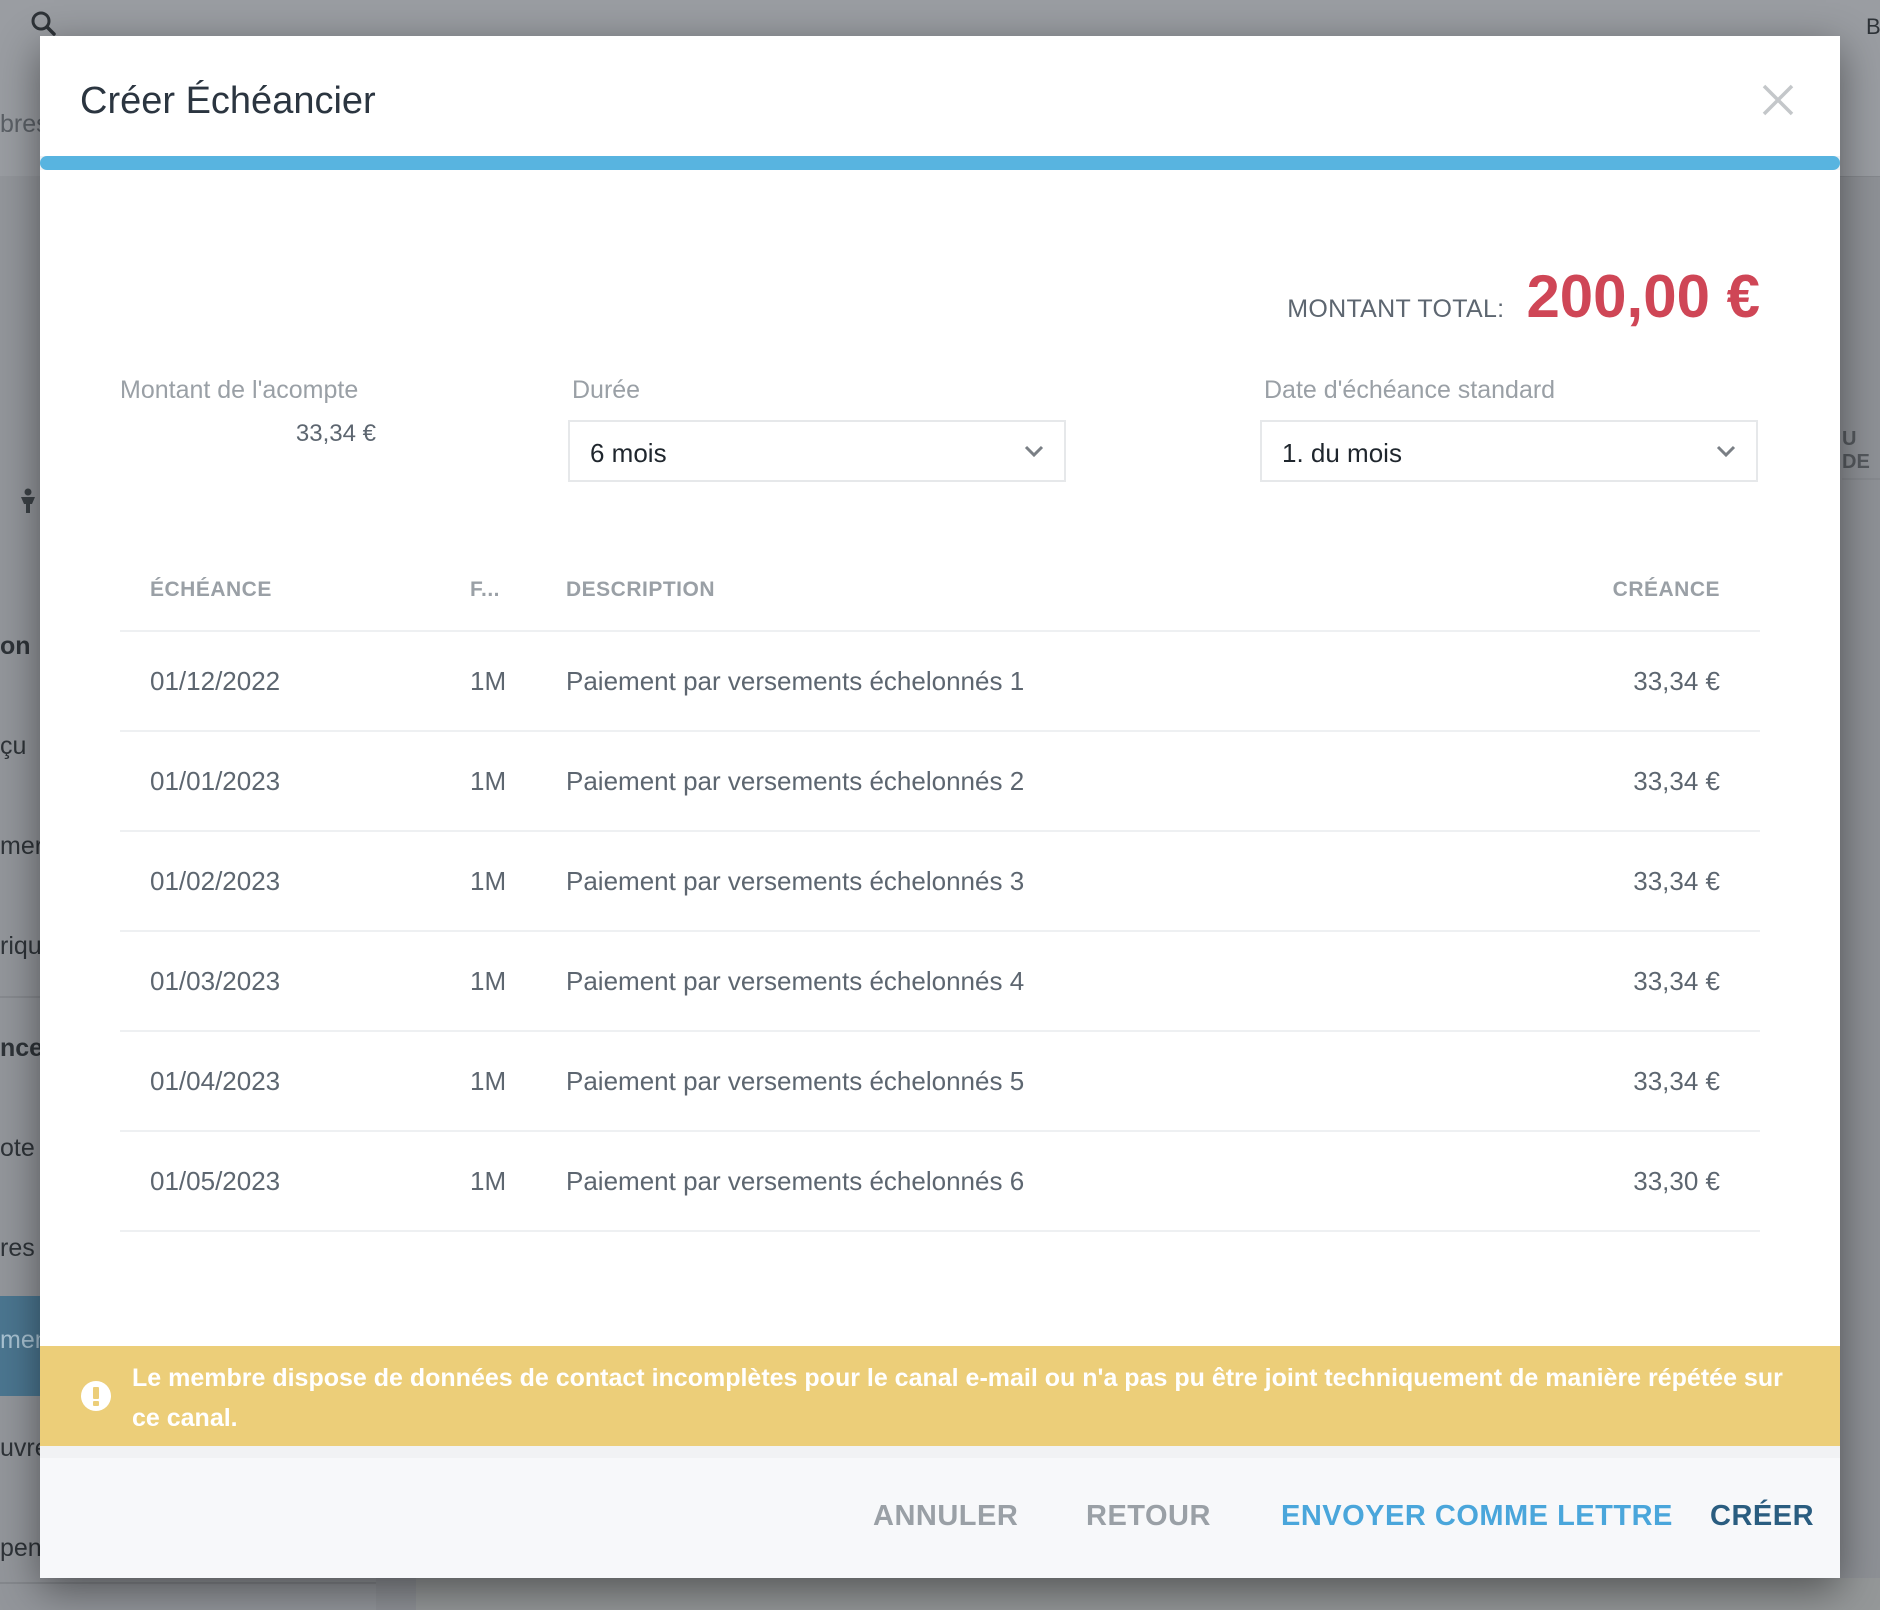 The width and height of the screenshot is (1880, 1610). Describe the element at coordinates (215, 781) in the screenshot. I see `row-due-date: 01/01/2023` at that location.